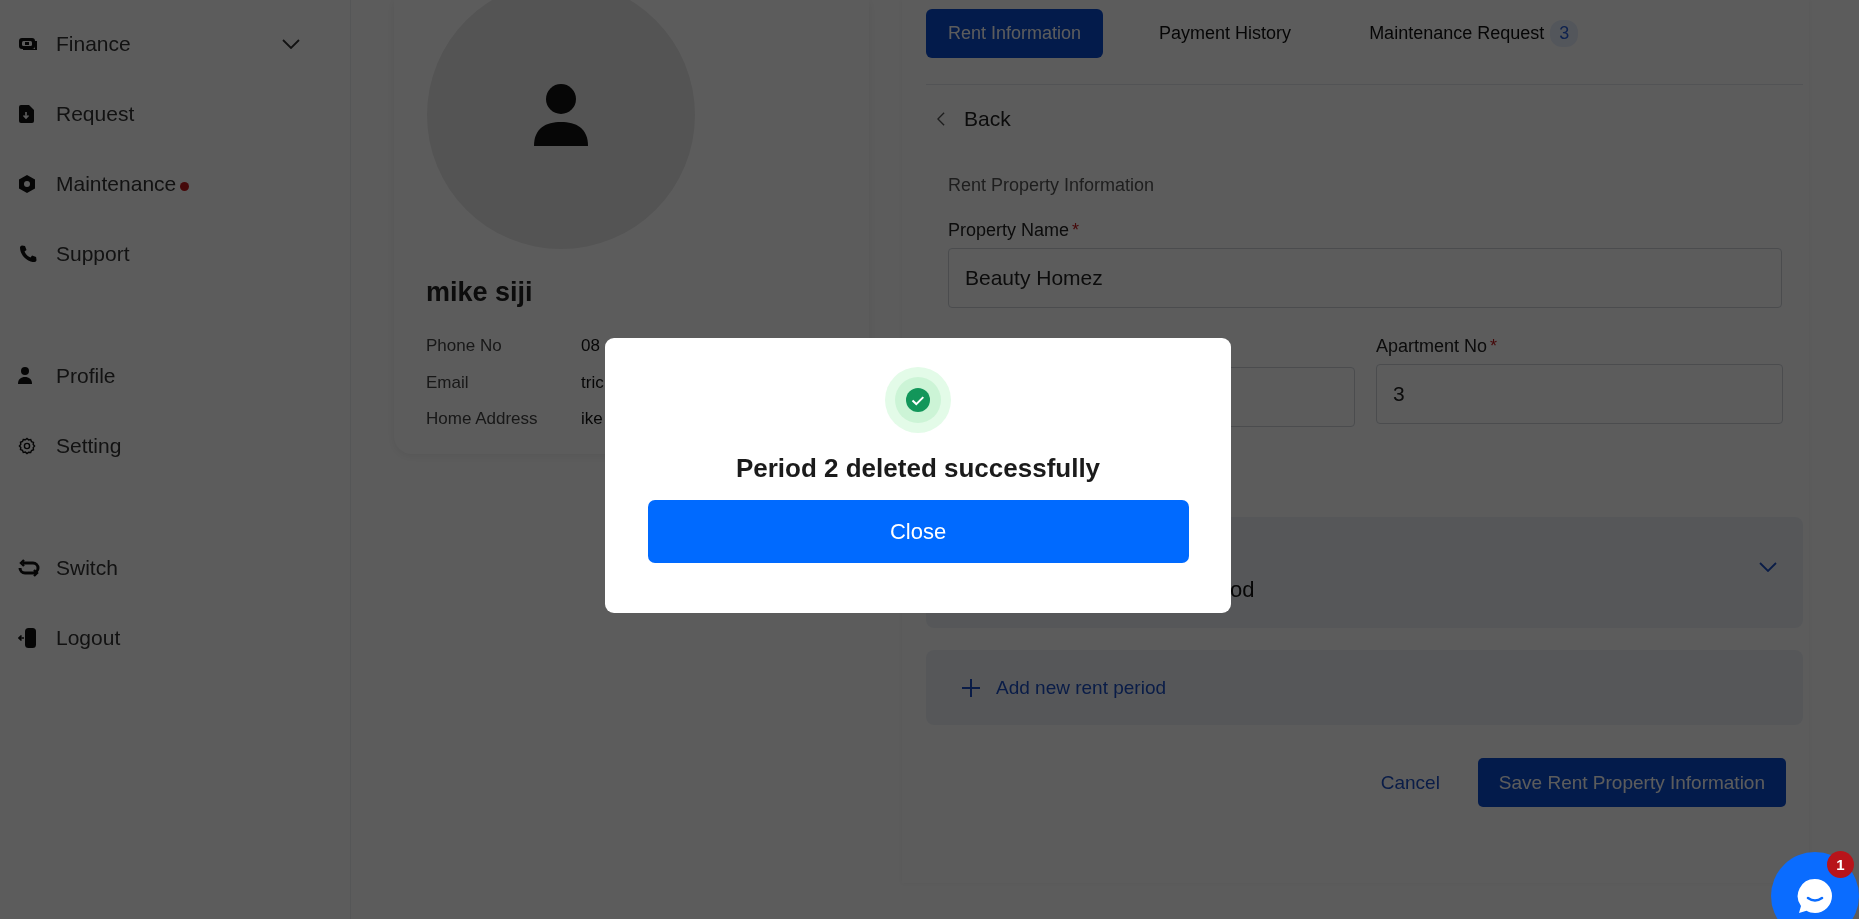 Image resolution: width=1859 pixels, height=919 pixels. I want to click on back-icon, so click(941, 119).